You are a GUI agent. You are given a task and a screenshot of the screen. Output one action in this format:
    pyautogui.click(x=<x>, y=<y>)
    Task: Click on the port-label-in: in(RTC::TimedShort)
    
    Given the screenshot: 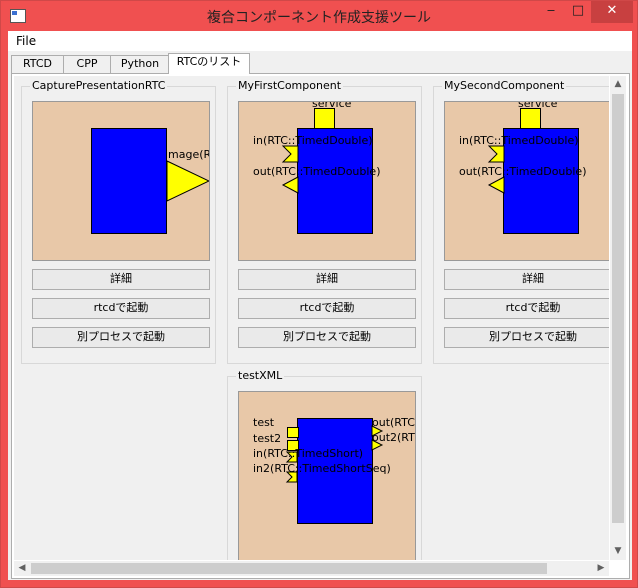 What is the action you would take?
    pyautogui.click(x=308, y=453)
    